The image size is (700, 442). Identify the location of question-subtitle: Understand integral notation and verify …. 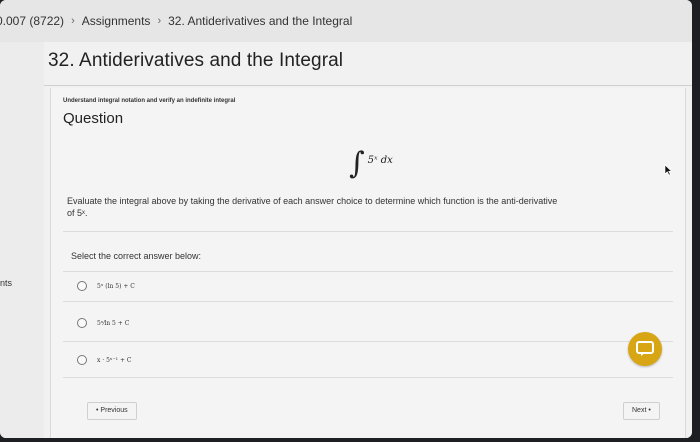
(149, 101).